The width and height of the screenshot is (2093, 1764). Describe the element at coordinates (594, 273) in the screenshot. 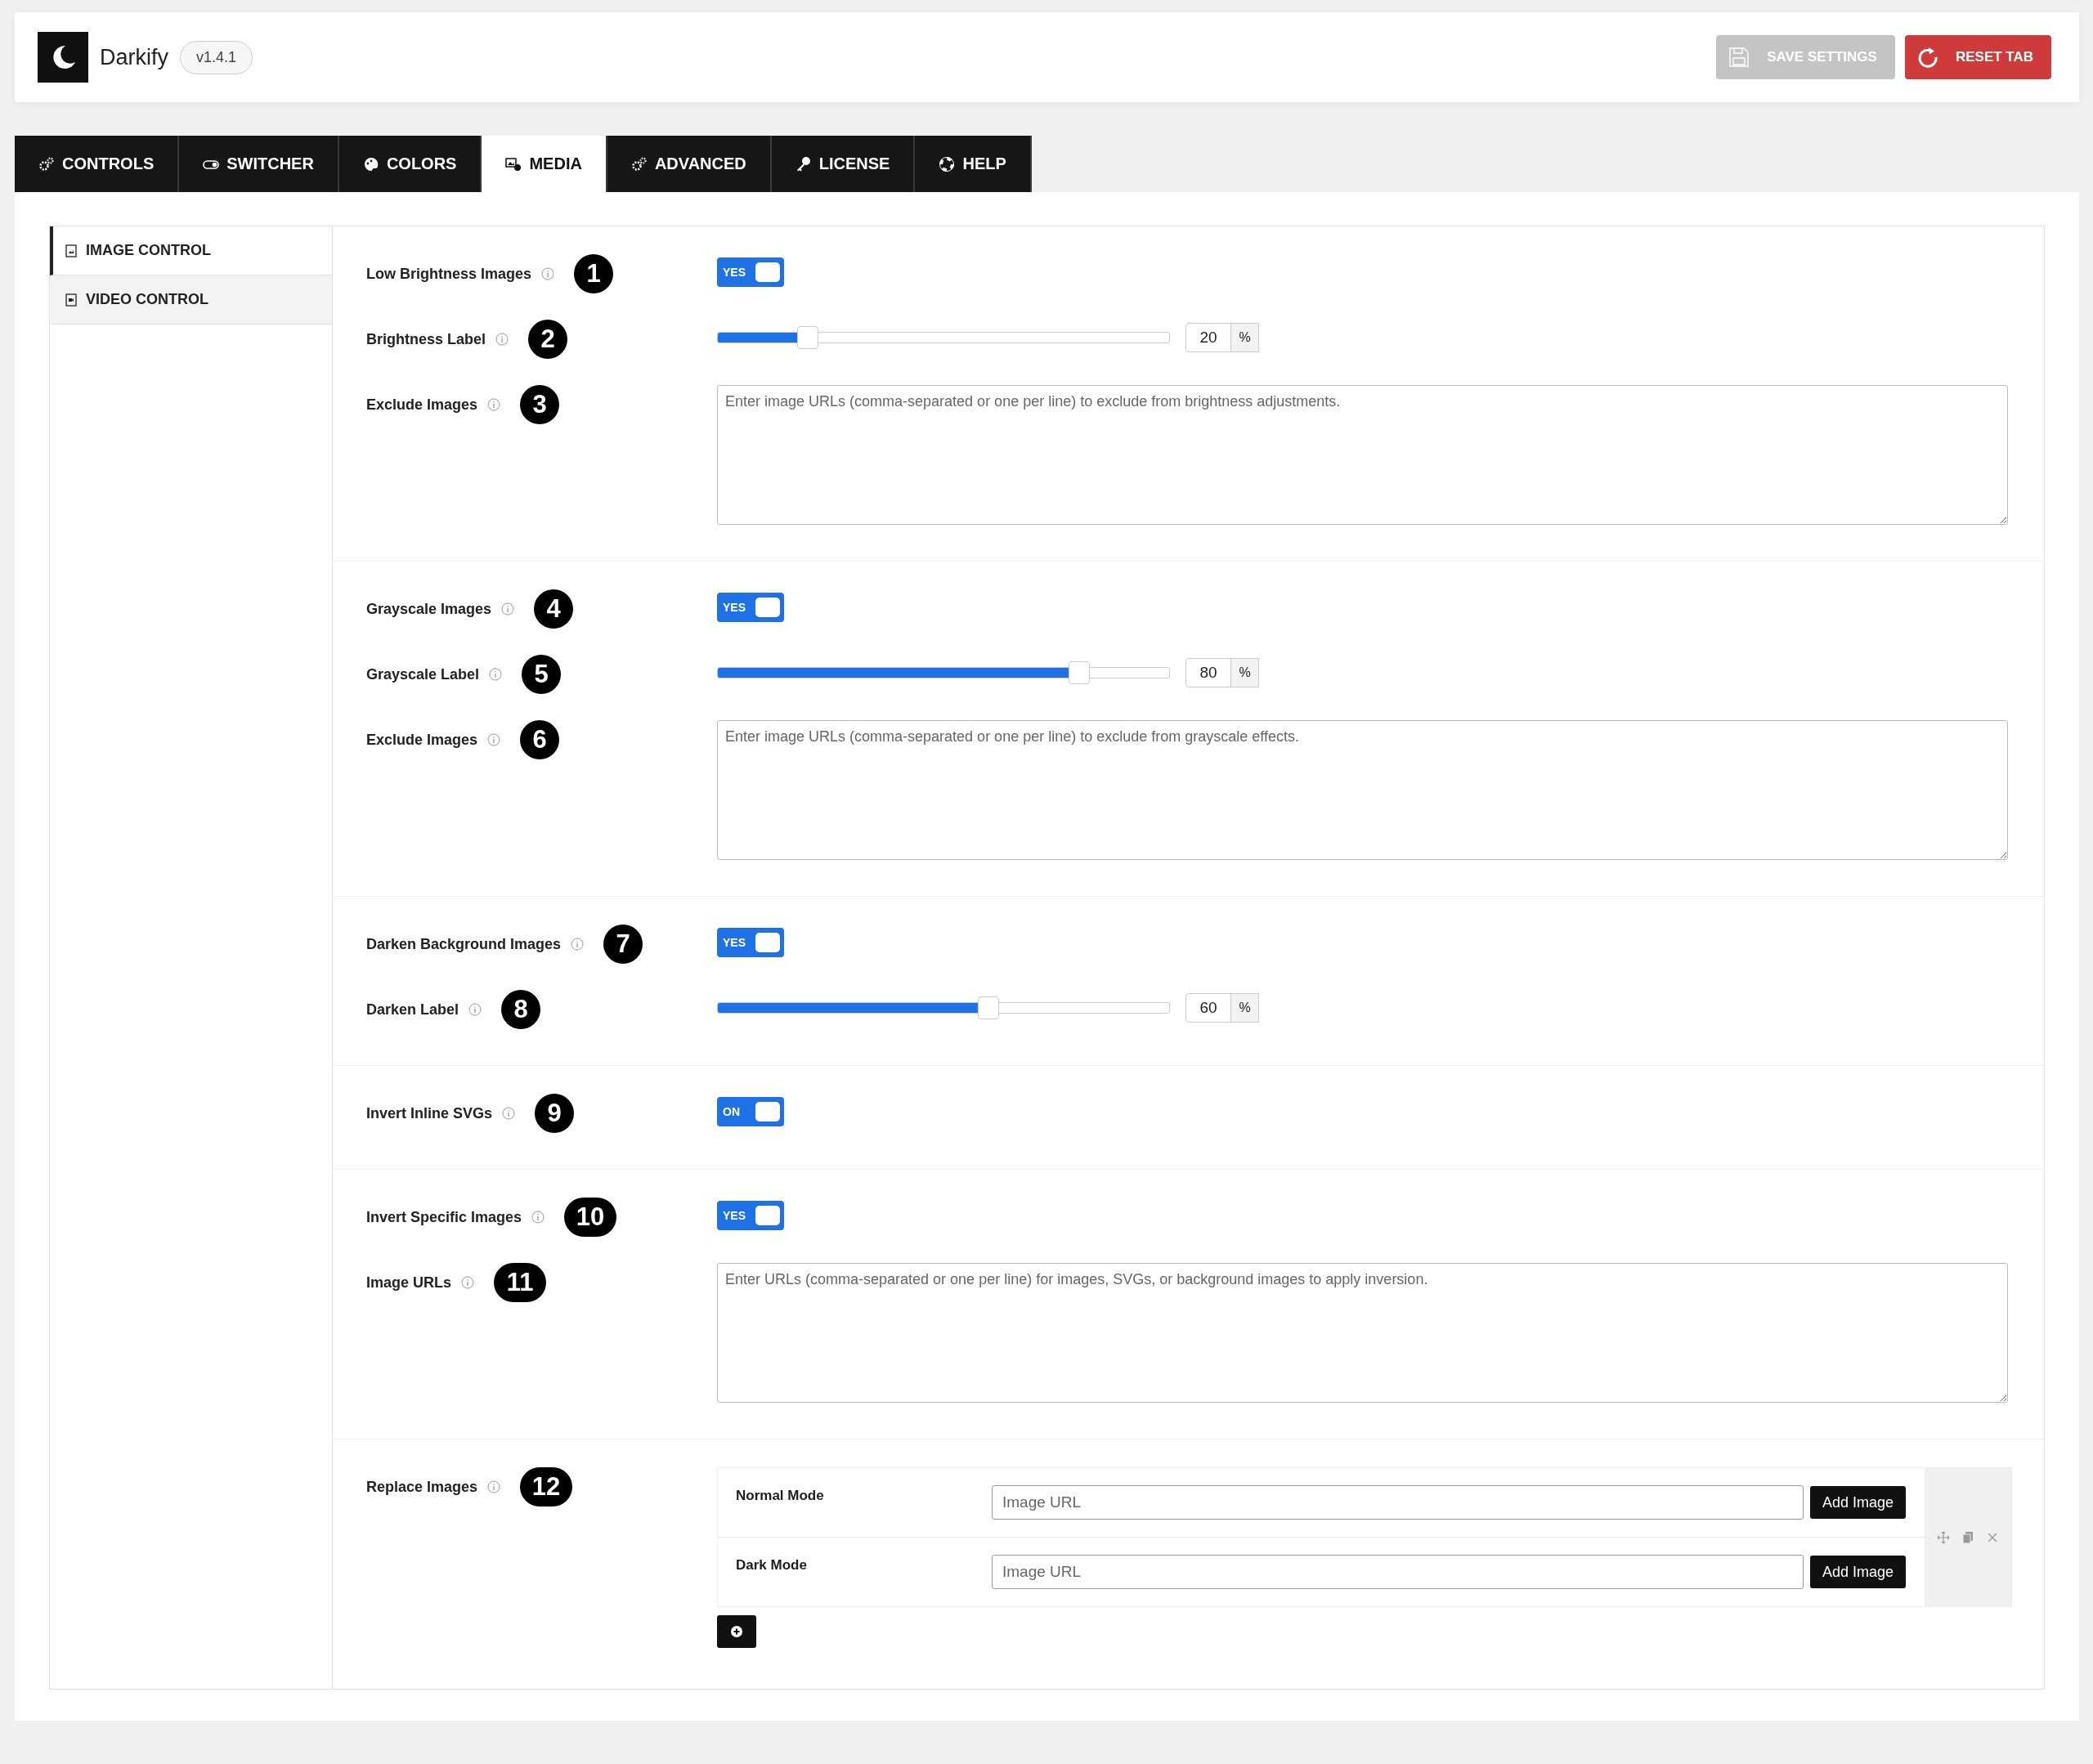

I see `number-badge: 1` at that location.